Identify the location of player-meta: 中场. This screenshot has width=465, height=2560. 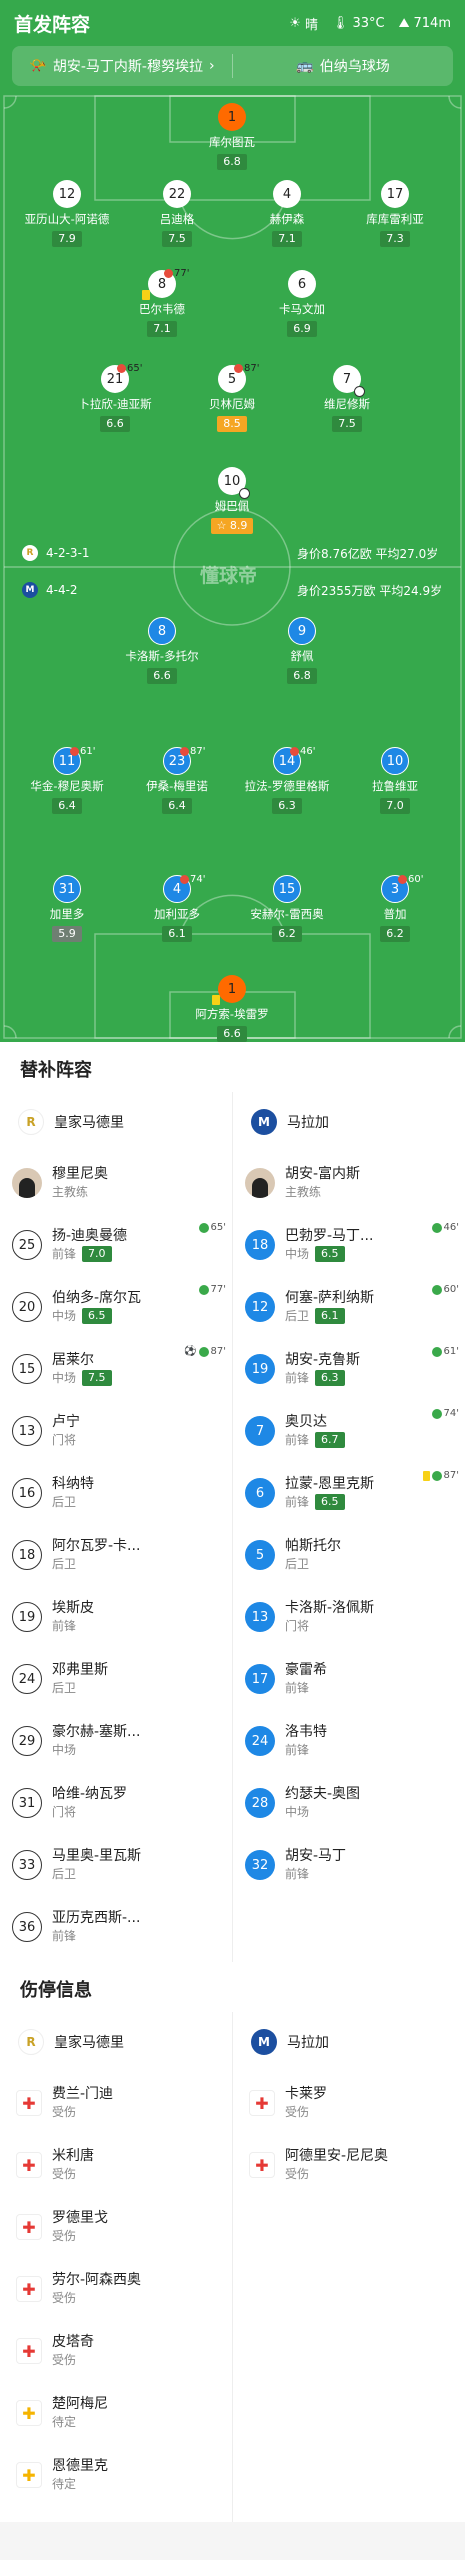
(360, 1812).